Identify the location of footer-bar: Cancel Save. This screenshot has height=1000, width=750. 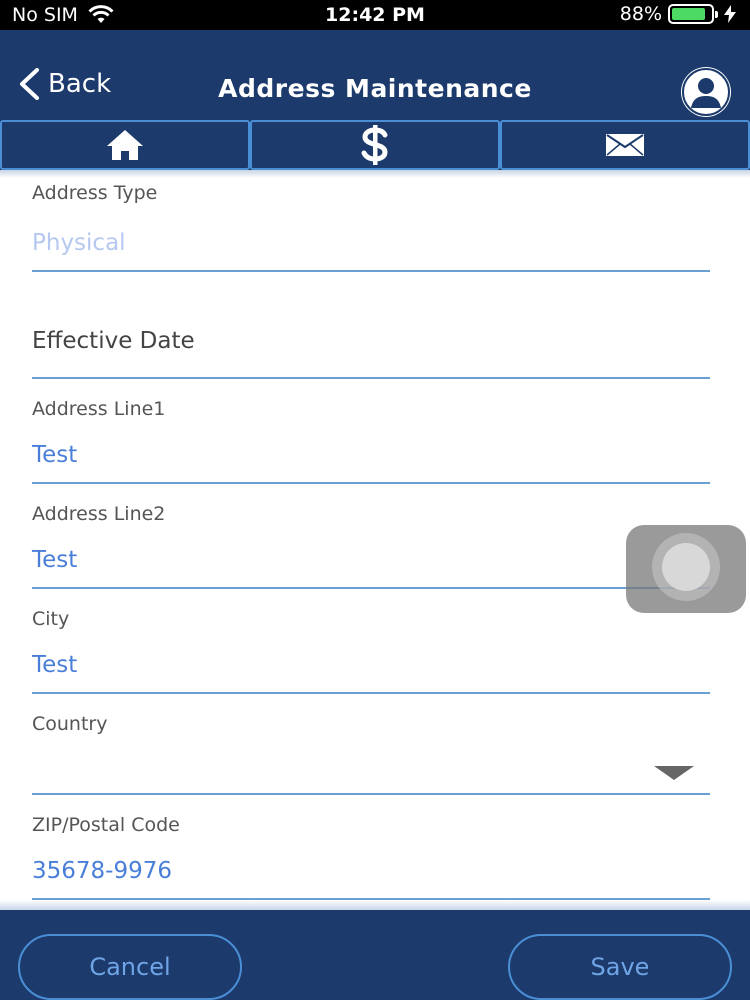
(375, 955).